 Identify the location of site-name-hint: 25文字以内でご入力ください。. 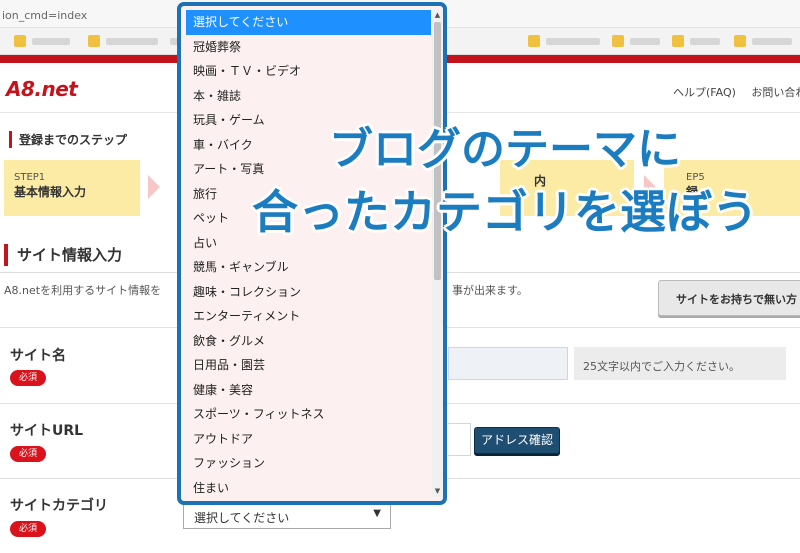
(680, 363).